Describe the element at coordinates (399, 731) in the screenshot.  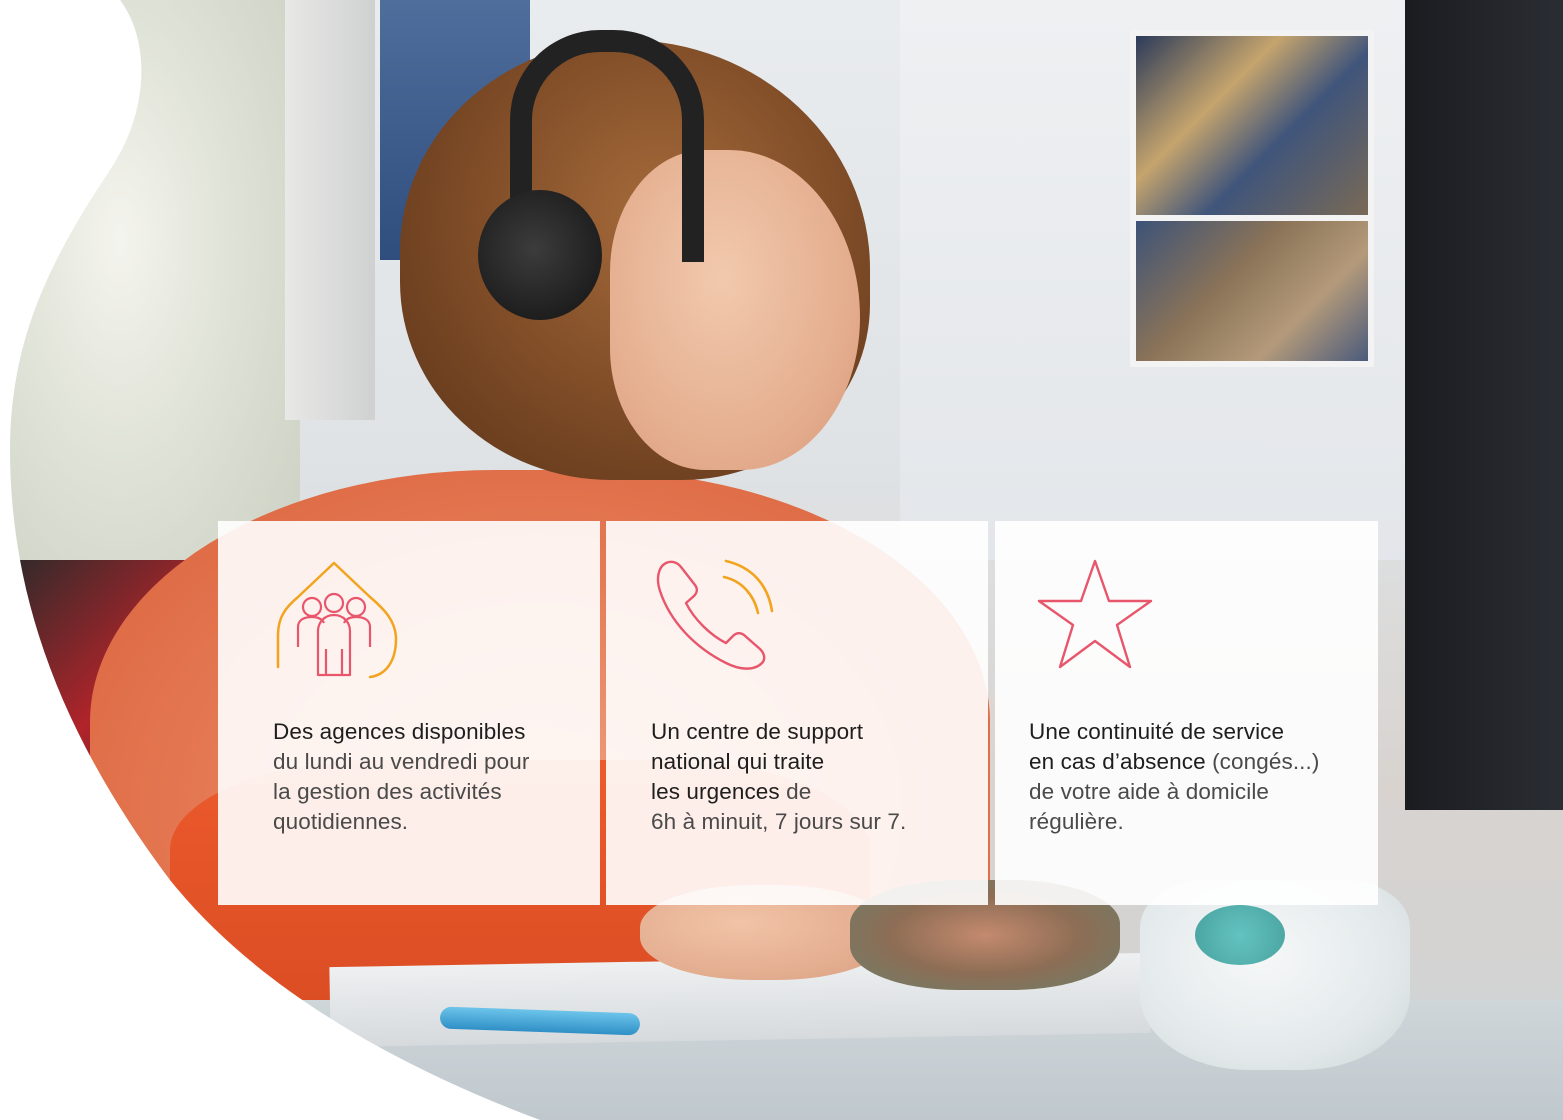
I see `card-agencies-title: Des agences disponibles` at that location.